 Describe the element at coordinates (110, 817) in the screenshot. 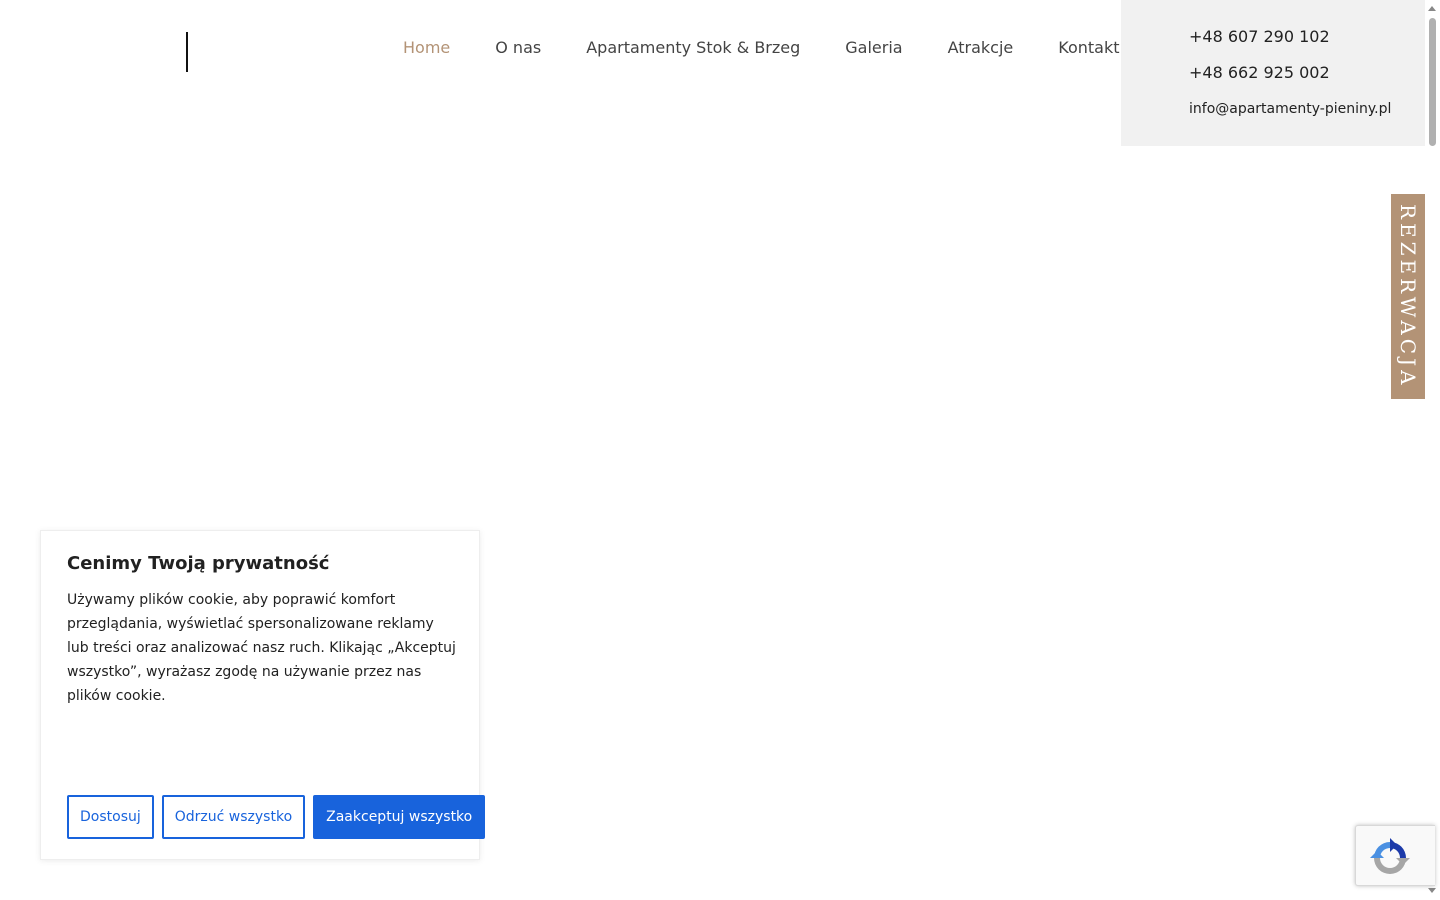

I see `customize-button: Dostosuj` at that location.